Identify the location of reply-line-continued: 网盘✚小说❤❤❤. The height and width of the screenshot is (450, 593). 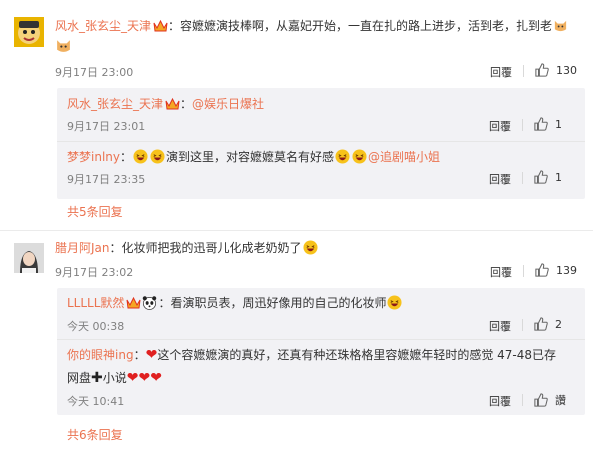
(114, 377).